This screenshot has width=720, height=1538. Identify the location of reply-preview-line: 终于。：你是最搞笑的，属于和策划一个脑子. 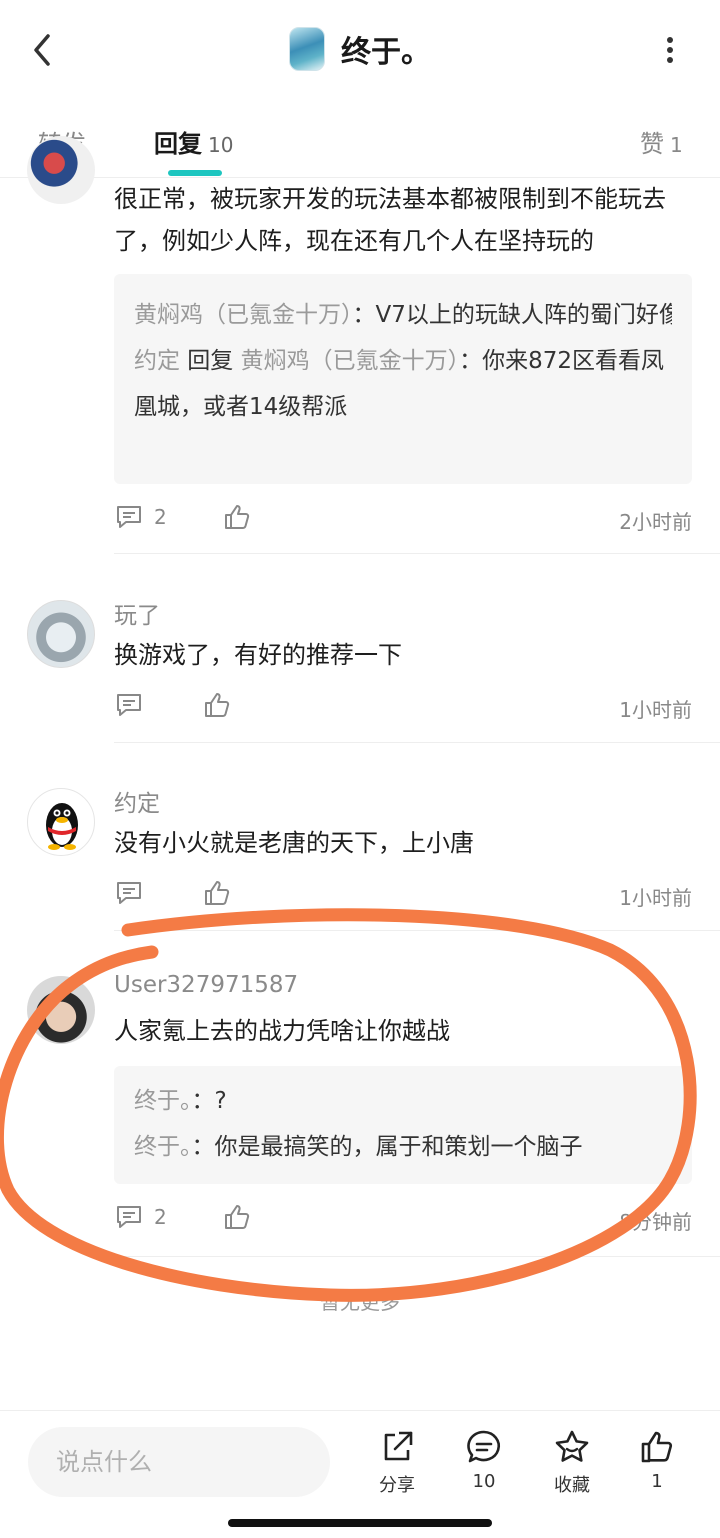
(403, 1147).